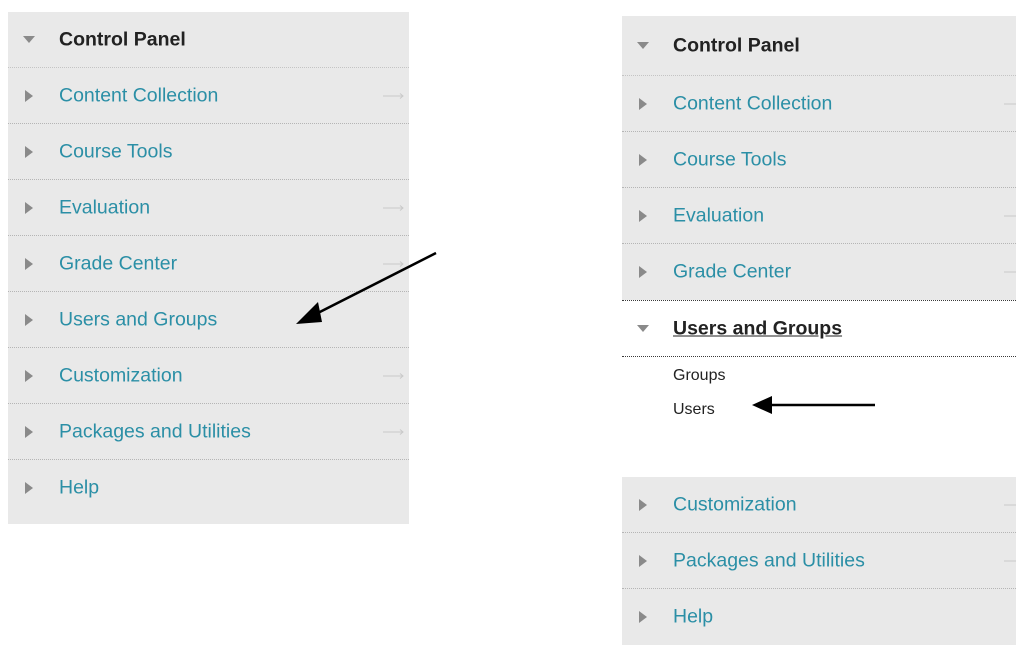 This screenshot has height=645, width=1016. I want to click on submenu-item-users: Users, so click(694, 410).